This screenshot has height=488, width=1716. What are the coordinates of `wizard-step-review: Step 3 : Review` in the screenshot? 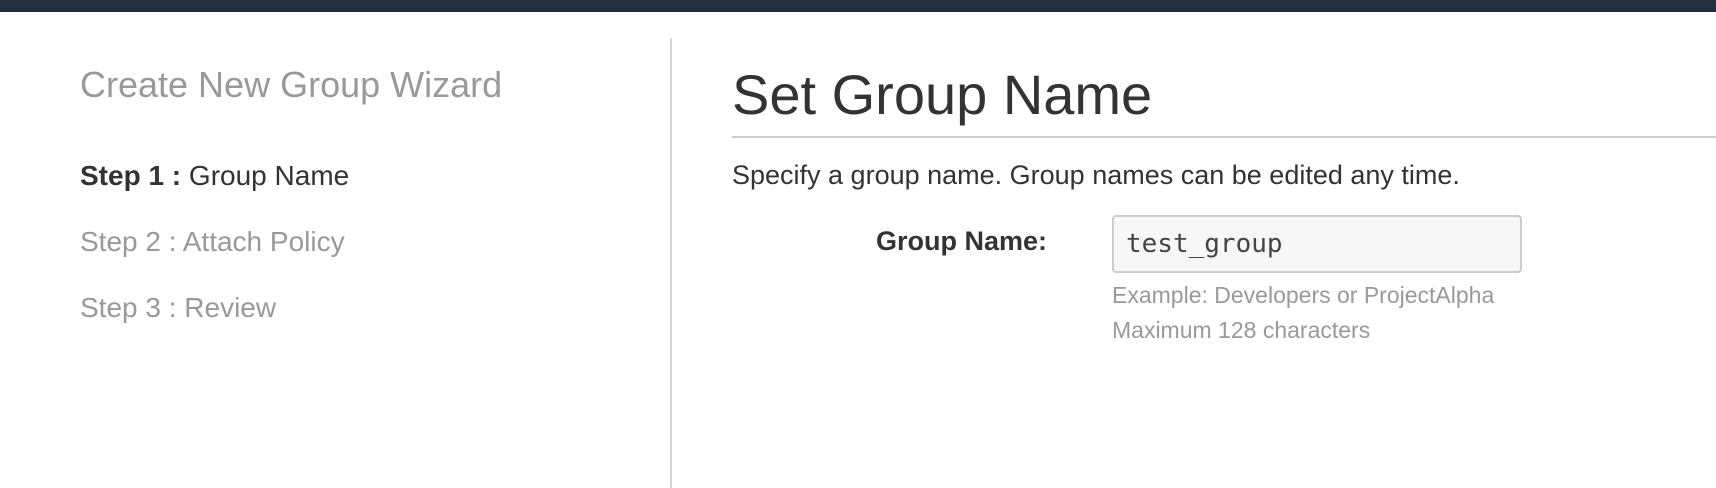 It's located at (178, 308).